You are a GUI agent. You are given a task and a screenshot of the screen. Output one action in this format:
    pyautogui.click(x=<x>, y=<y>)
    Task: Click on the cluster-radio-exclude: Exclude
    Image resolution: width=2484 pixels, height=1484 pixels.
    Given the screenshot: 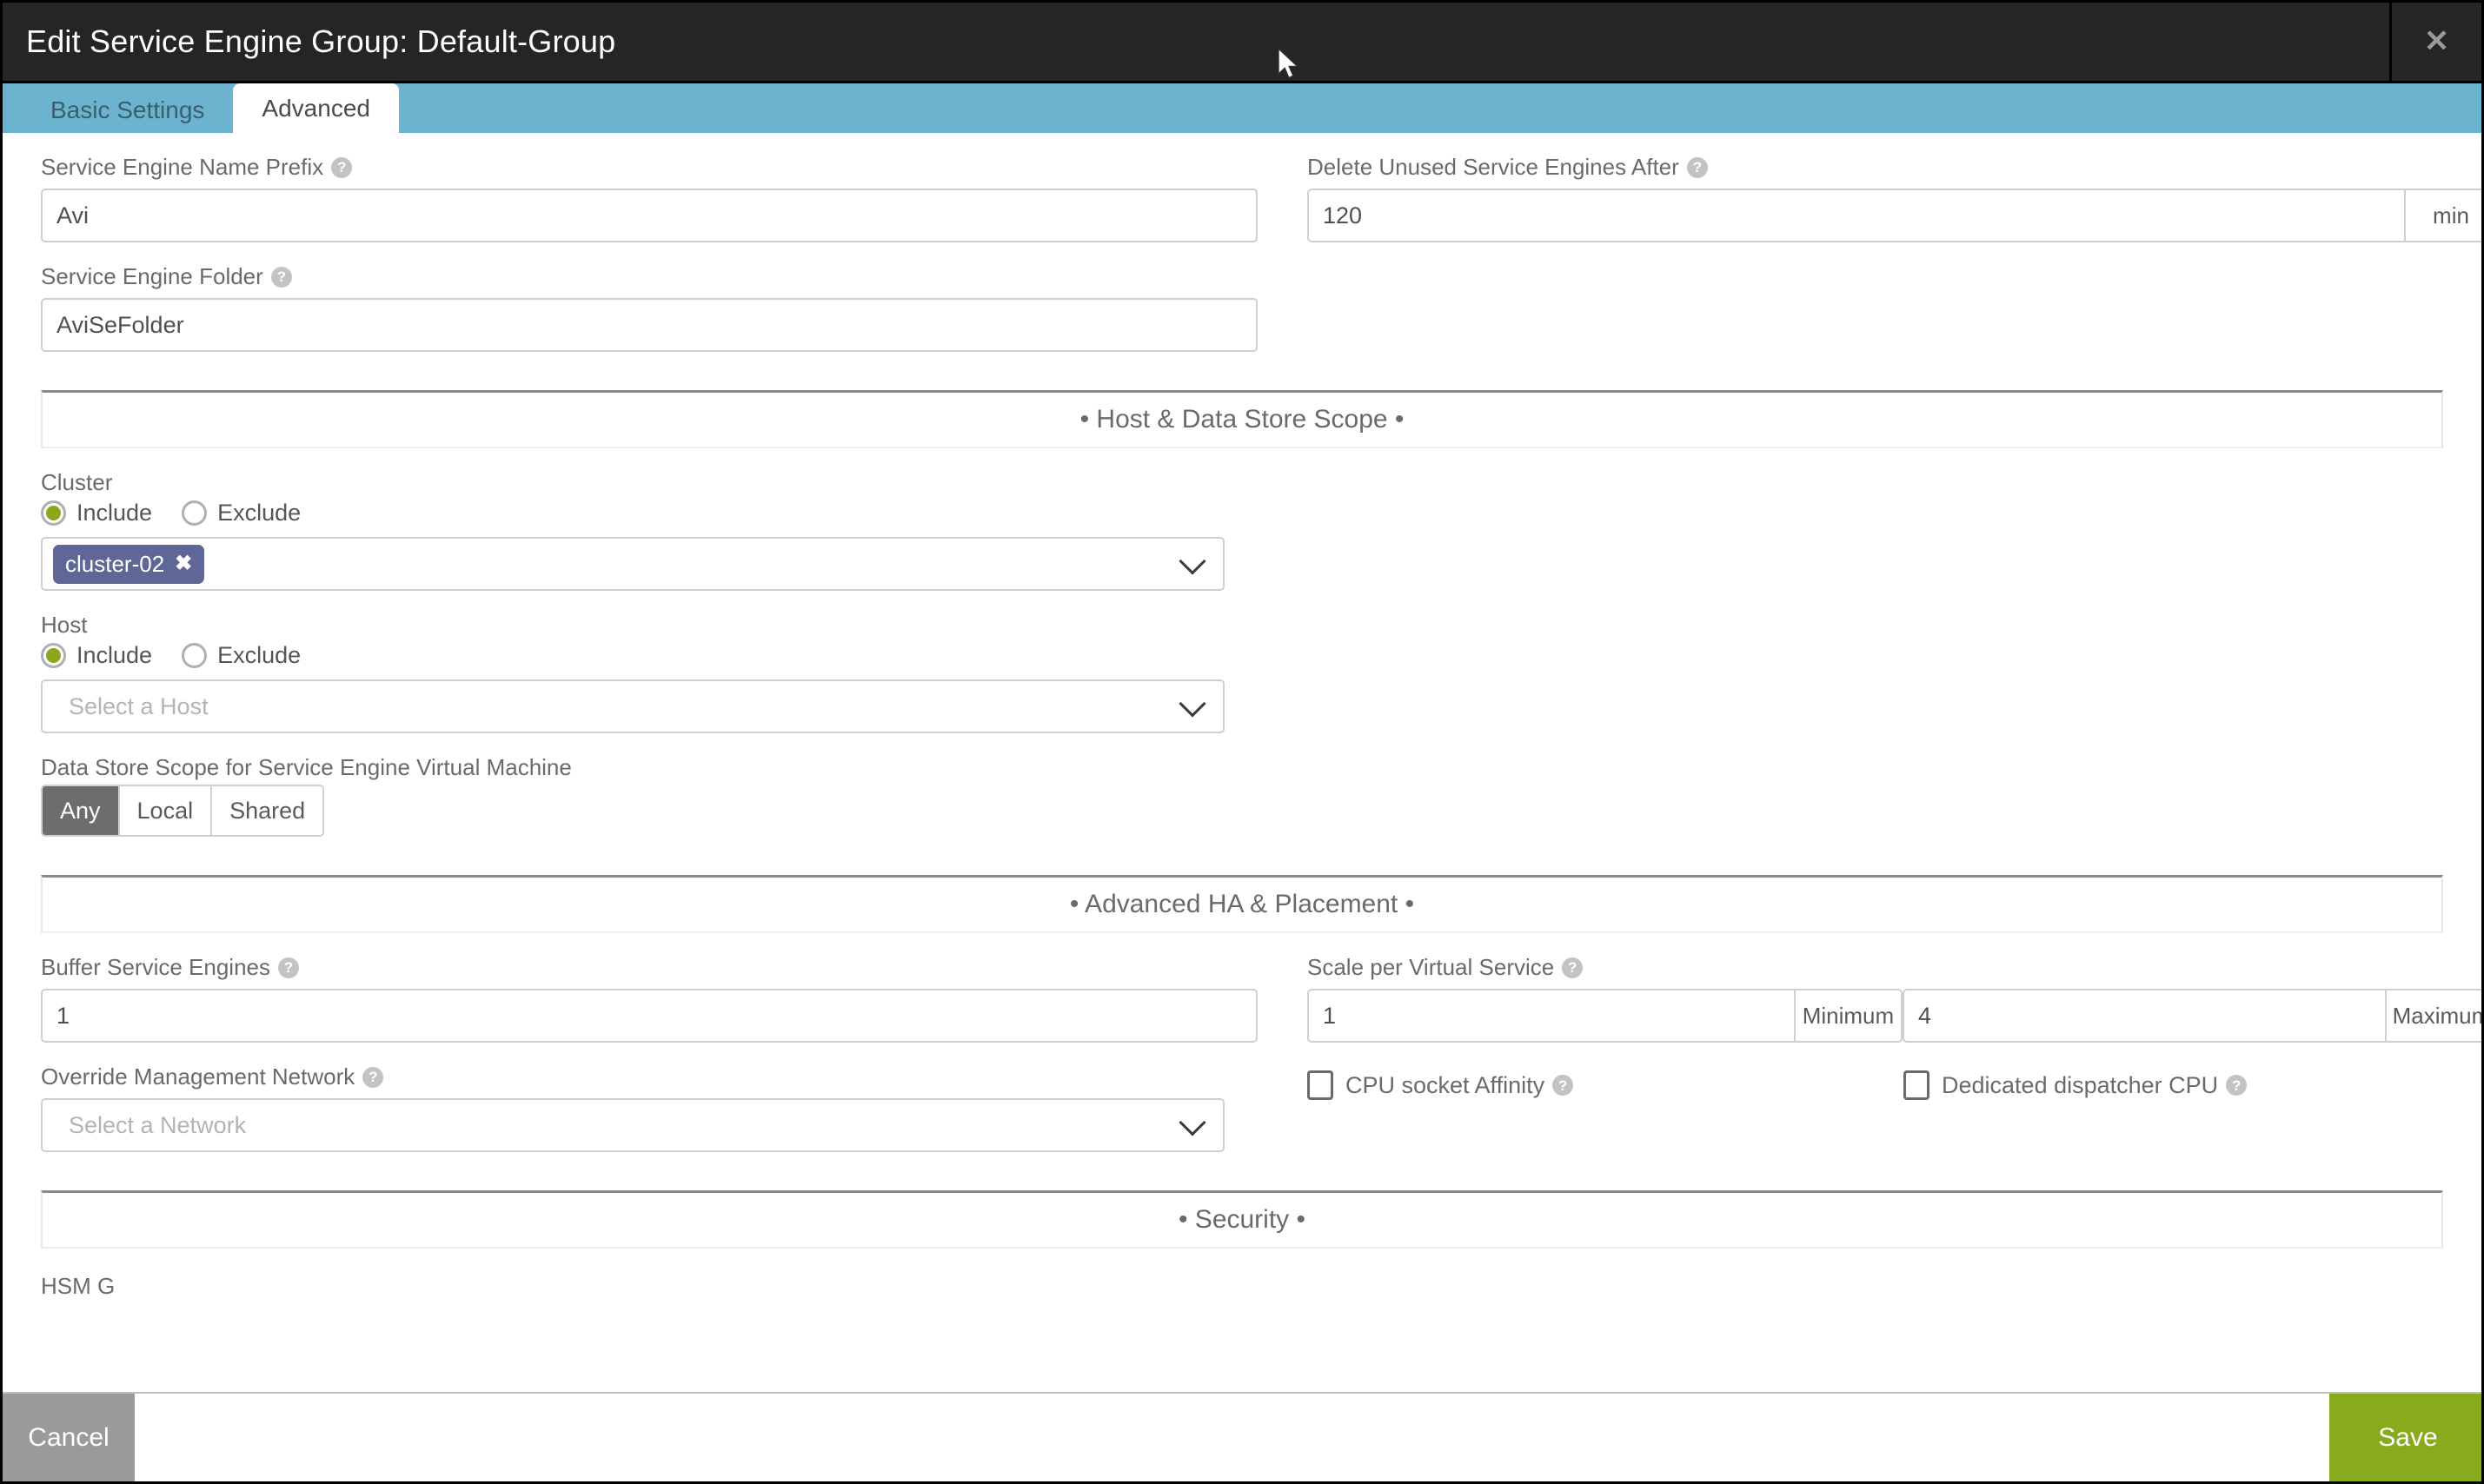 What is the action you would take?
    pyautogui.click(x=241, y=513)
    